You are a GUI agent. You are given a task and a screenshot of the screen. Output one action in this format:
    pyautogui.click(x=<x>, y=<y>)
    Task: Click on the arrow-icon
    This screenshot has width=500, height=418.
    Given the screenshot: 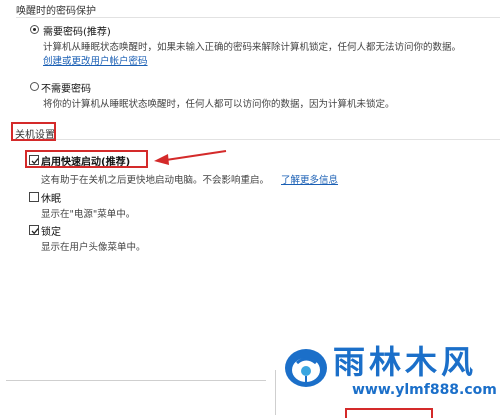 What is the action you would take?
    pyautogui.click(x=190, y=157)
    